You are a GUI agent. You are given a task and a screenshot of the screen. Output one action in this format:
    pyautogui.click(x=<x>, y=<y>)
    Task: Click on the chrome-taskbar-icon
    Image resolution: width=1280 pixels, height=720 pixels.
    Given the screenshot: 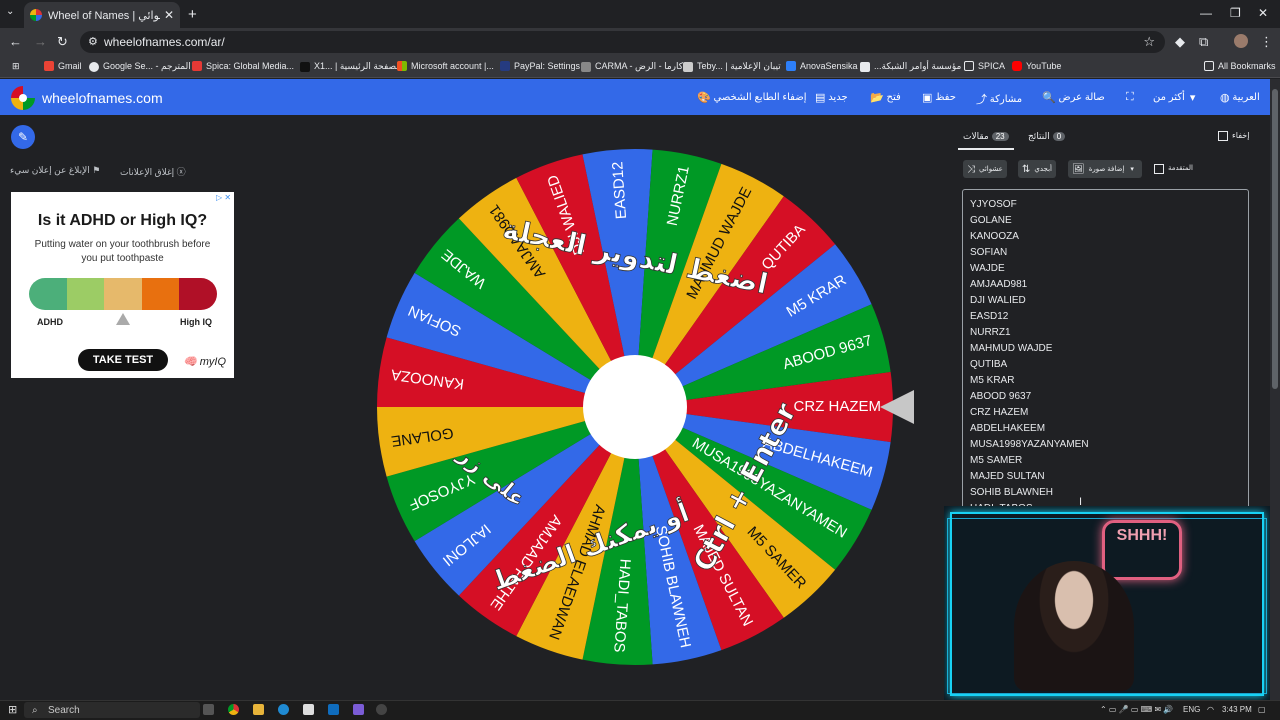 What is the action you would take?
    pyautogui.click(x=233, y=709)
    